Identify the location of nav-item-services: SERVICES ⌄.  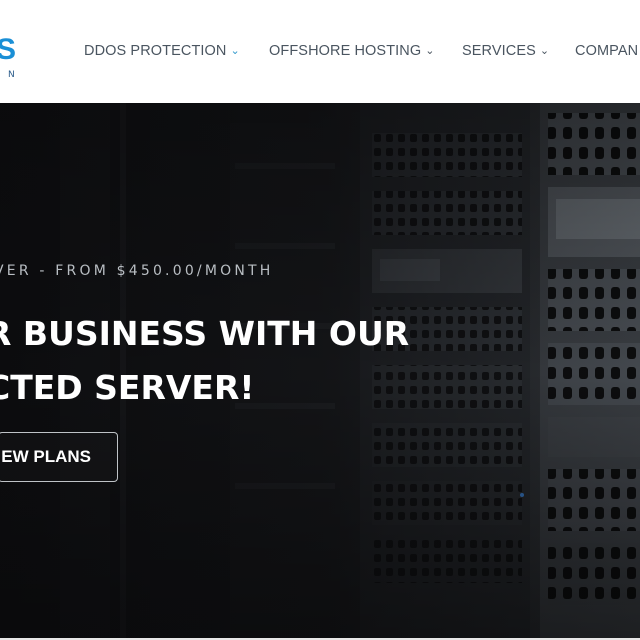
(505, 51).